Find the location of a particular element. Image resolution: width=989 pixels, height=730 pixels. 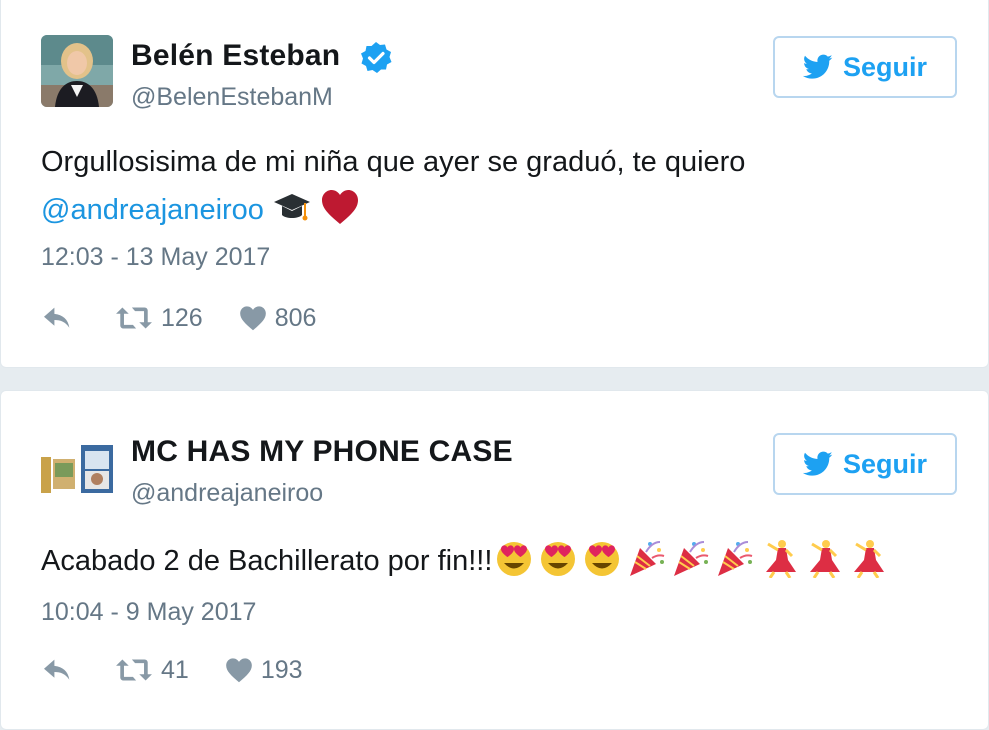

display-name: MC HAS MY PHONE CASE is located at coordinates (322, 452).